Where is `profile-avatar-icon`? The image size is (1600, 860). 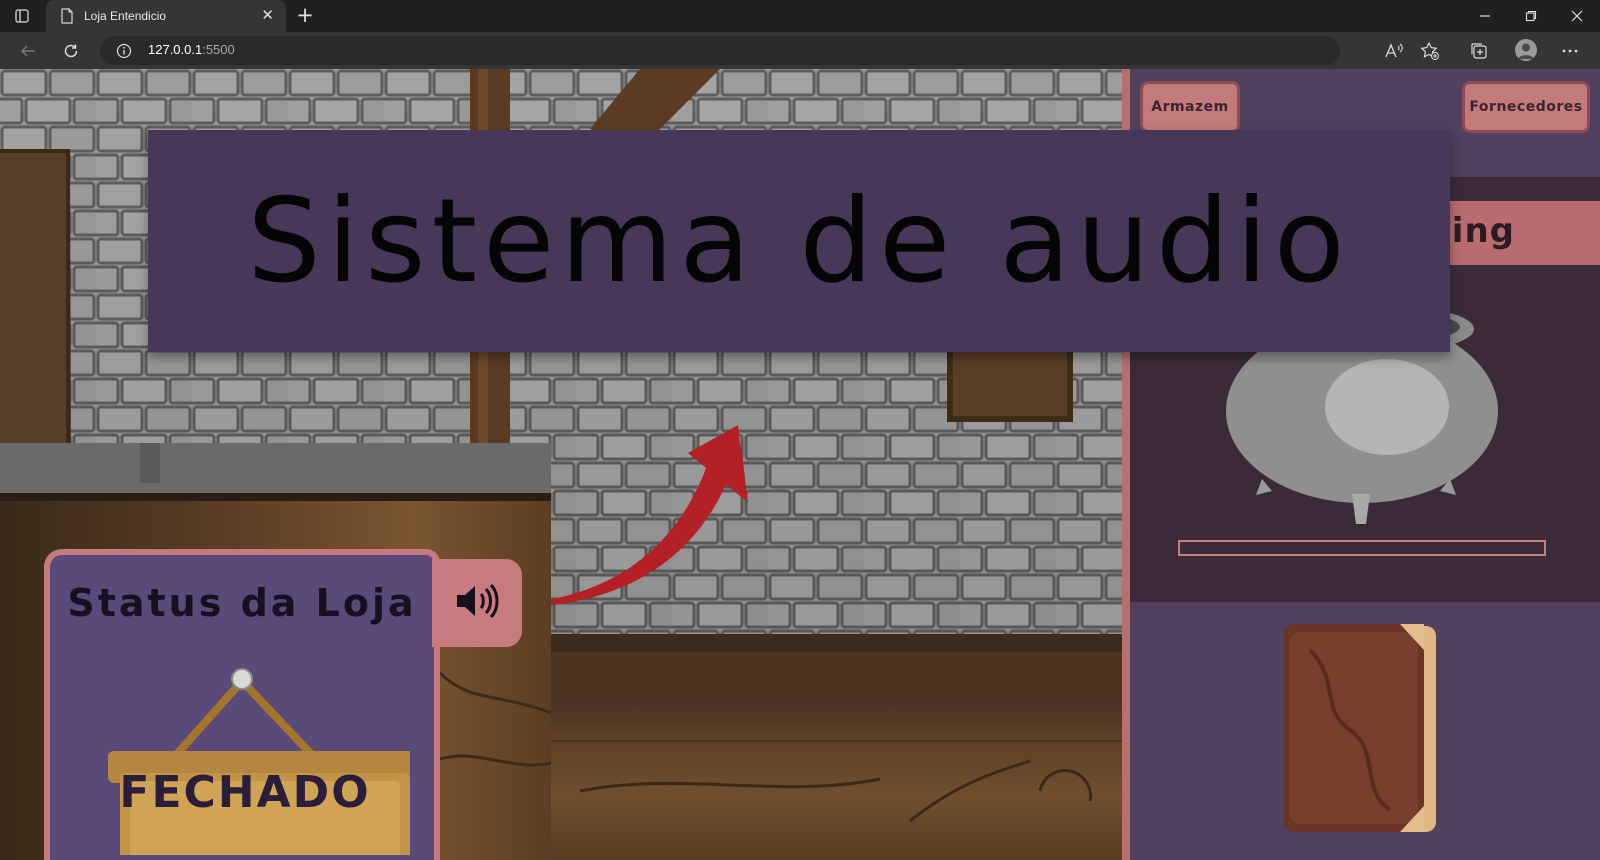
profile-avatar-icon is located at coordinates (1526, 50).